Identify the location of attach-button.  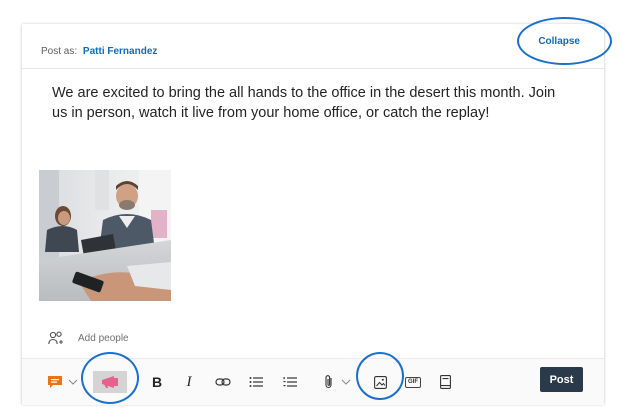
(329, 382).